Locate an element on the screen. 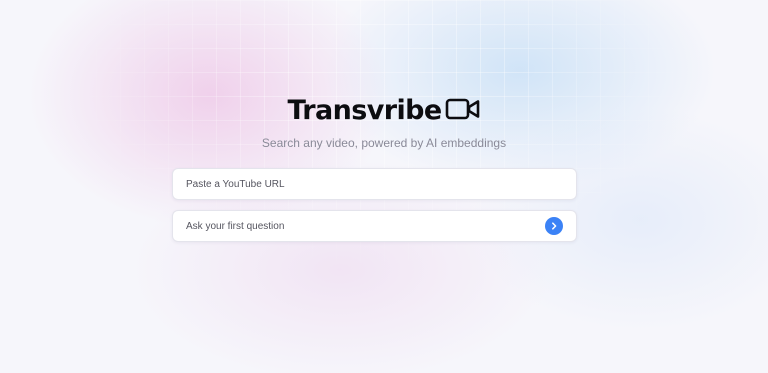 The image size is (768, 373). submit-button is located at coordinates (554, 226).